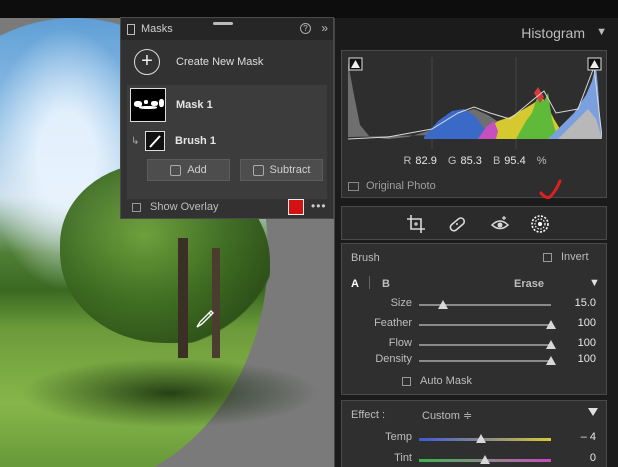 Image resolution: width=618 pixels, height=467 pixels. I want to click on overlay-color-swatch, so click(296, 207).